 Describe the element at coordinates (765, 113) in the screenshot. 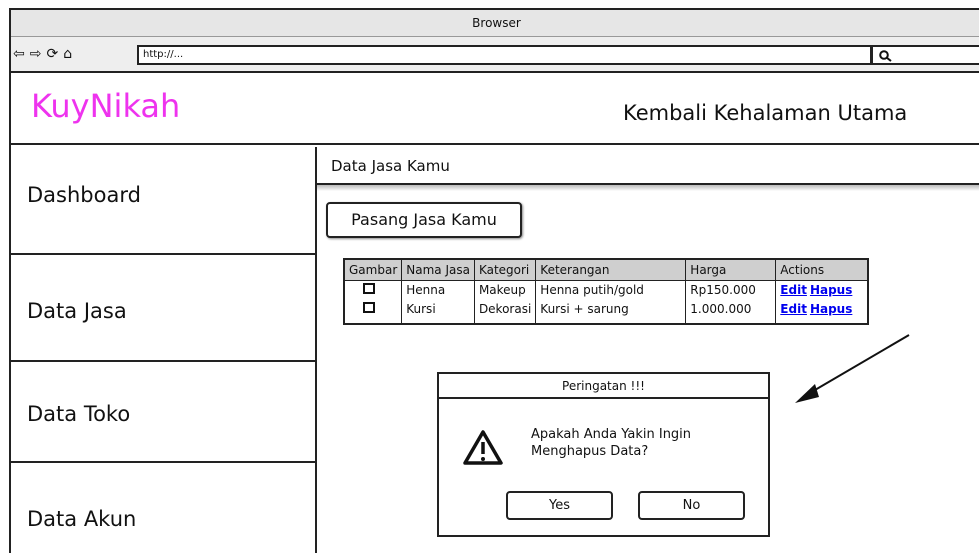

I see `back-to-home-link: Kembali Kehalaman Utama` at that location.